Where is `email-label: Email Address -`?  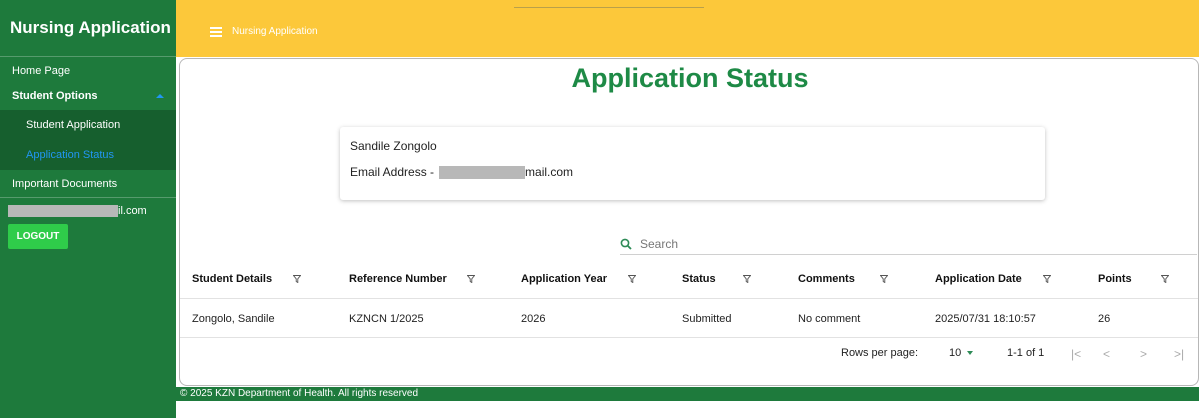 email-label: Email Address - is located at coordinates (392, 172).